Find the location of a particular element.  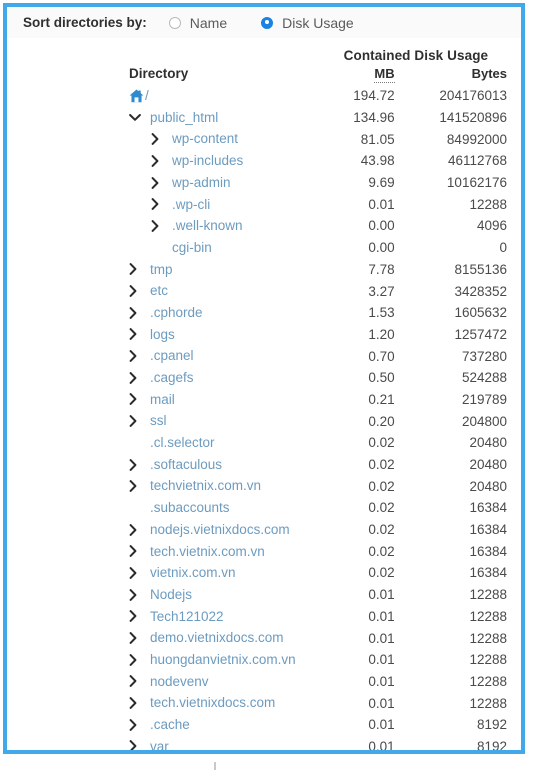

table-header-group-row: Contained Disk Usage is located at coordinates (264, 55).